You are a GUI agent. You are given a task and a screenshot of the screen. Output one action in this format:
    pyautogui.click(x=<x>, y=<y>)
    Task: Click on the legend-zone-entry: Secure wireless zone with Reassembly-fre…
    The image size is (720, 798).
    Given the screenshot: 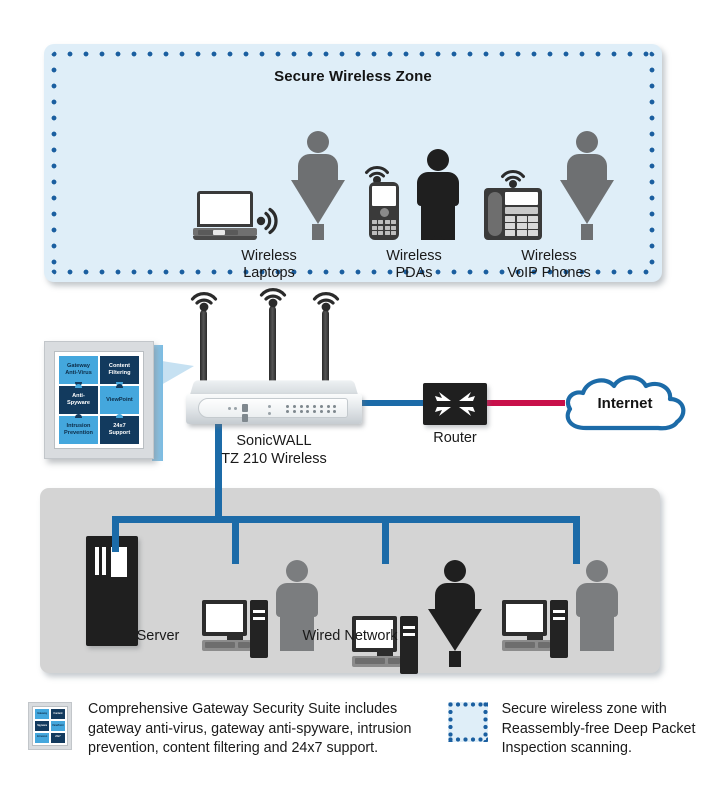 What is the action you would take?
    pyautogui.click(x=571, y=729)
    